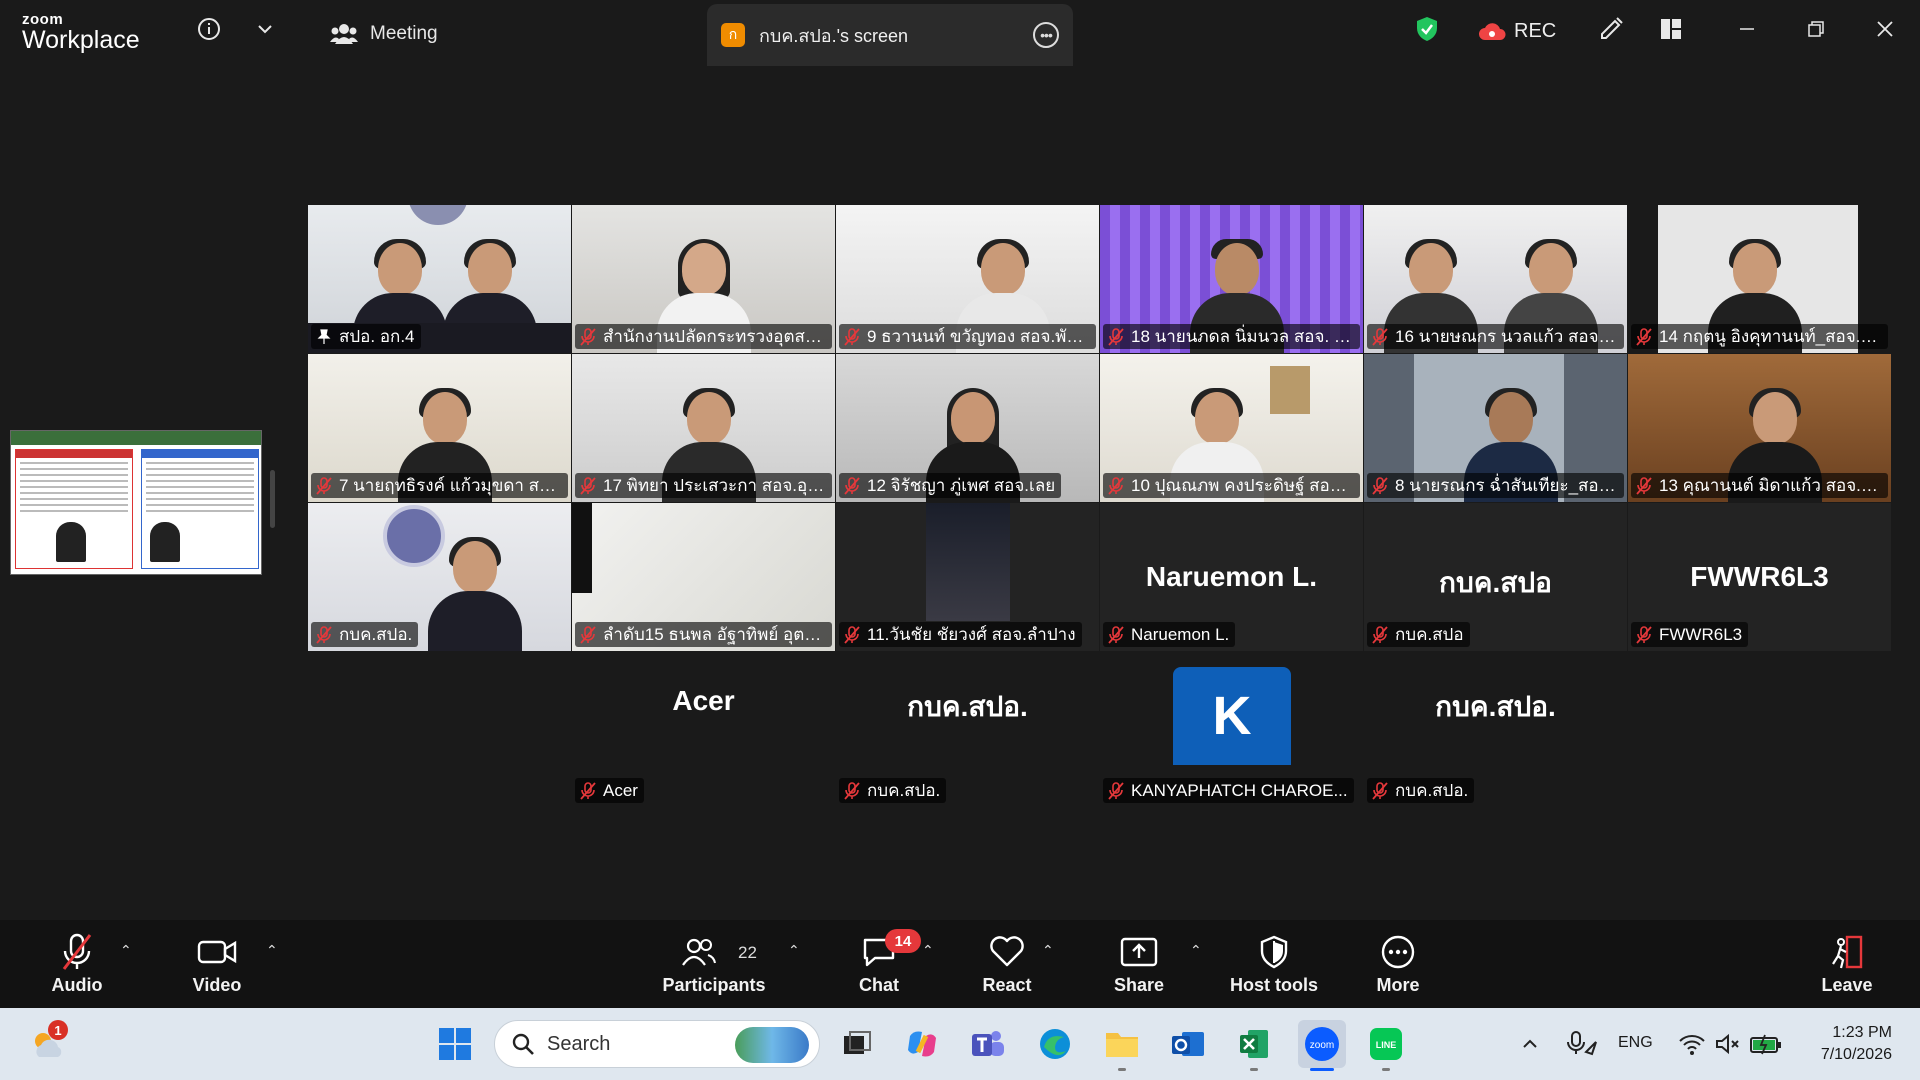 Image resolution: width=1920 pixels, height=1080 pixels. What do you see at coordinates (1885, 29) in the screenshot?
I see `close-icon` at bounding box center [1885, 29].